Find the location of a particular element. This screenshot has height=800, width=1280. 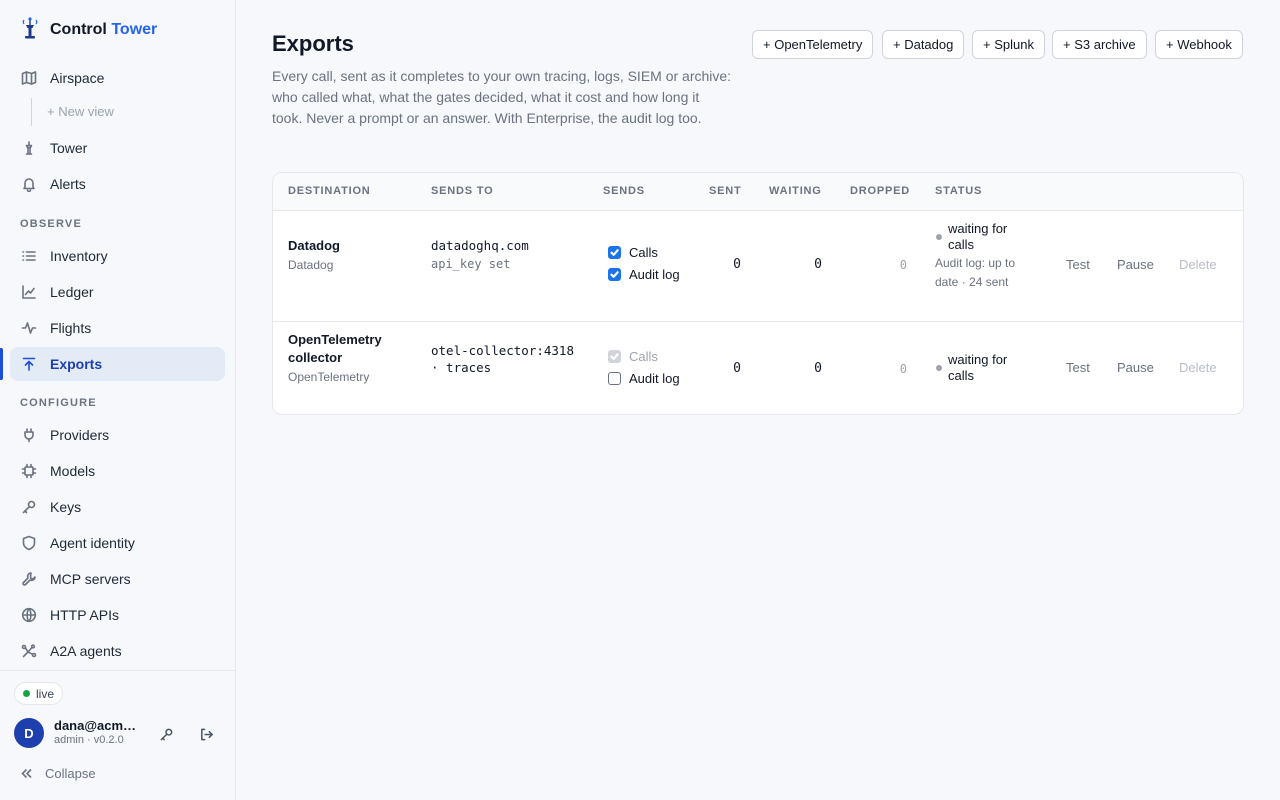

sidebar-item-mcp-servers: MCP servers is located at coordinates (117, 579).